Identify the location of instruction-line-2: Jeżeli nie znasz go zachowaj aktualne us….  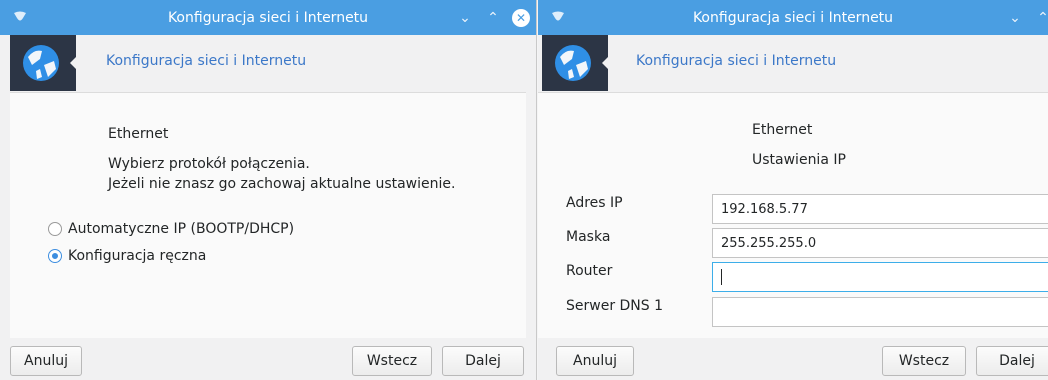
(282, 184).